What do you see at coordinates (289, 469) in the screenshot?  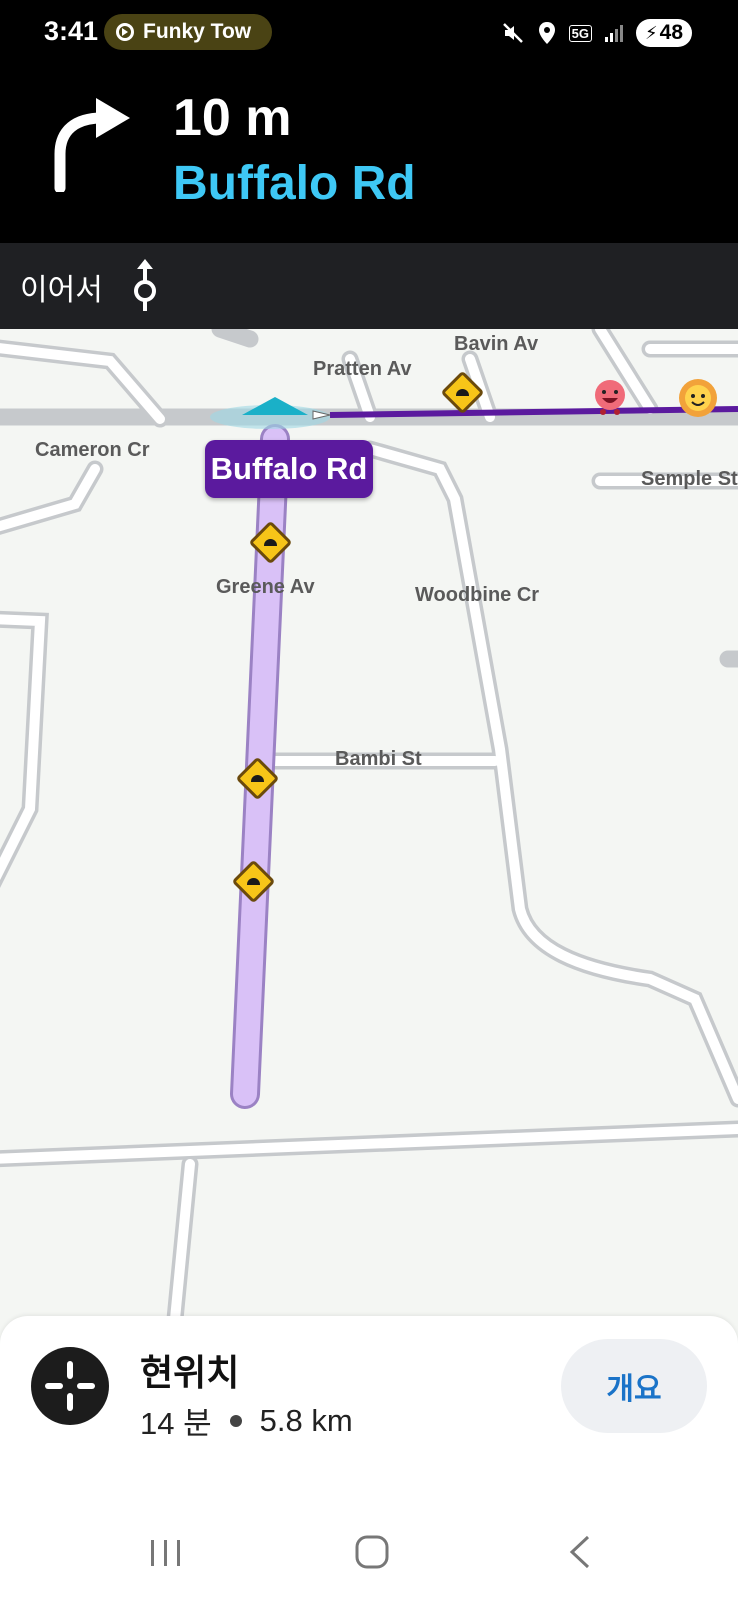 I see `current-street-callout: Buffalo Rd` at bounding box center [289, 469].